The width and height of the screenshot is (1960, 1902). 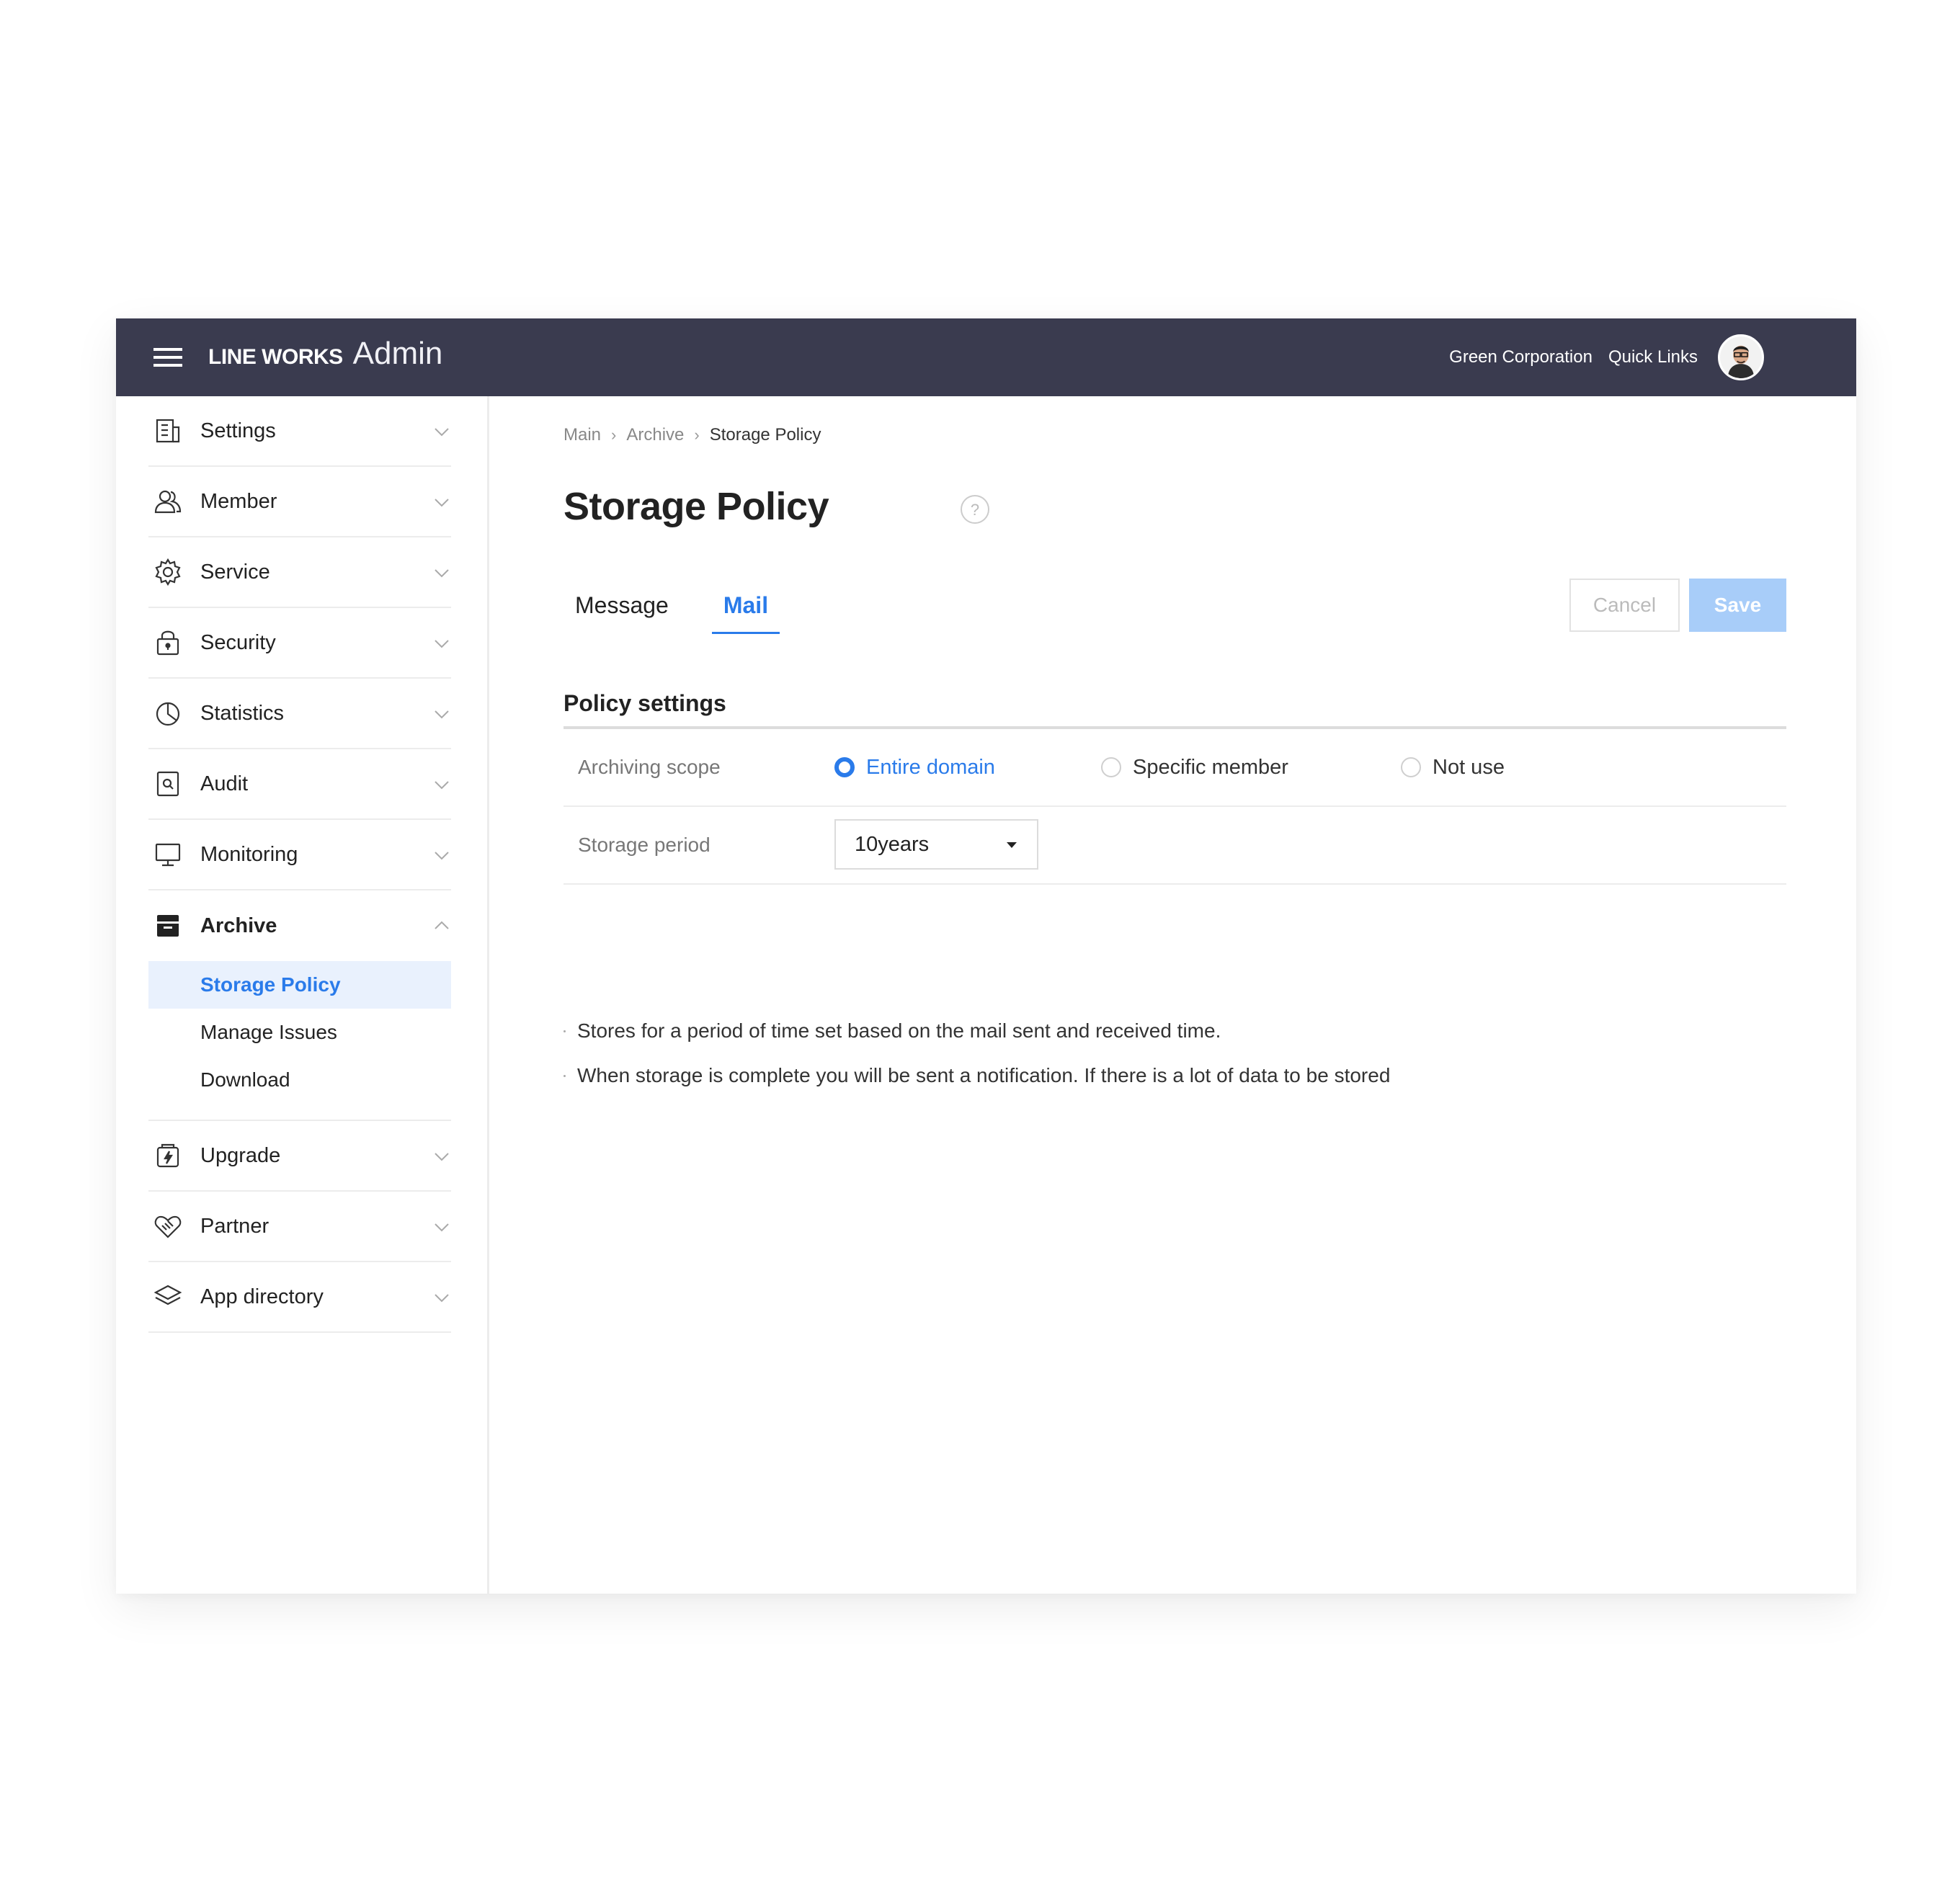 What do you see at coordinates (240, 1155) in the screenshot?
I see `sidebar-item-label: Upgrade` at bounding box center [240, 1155].